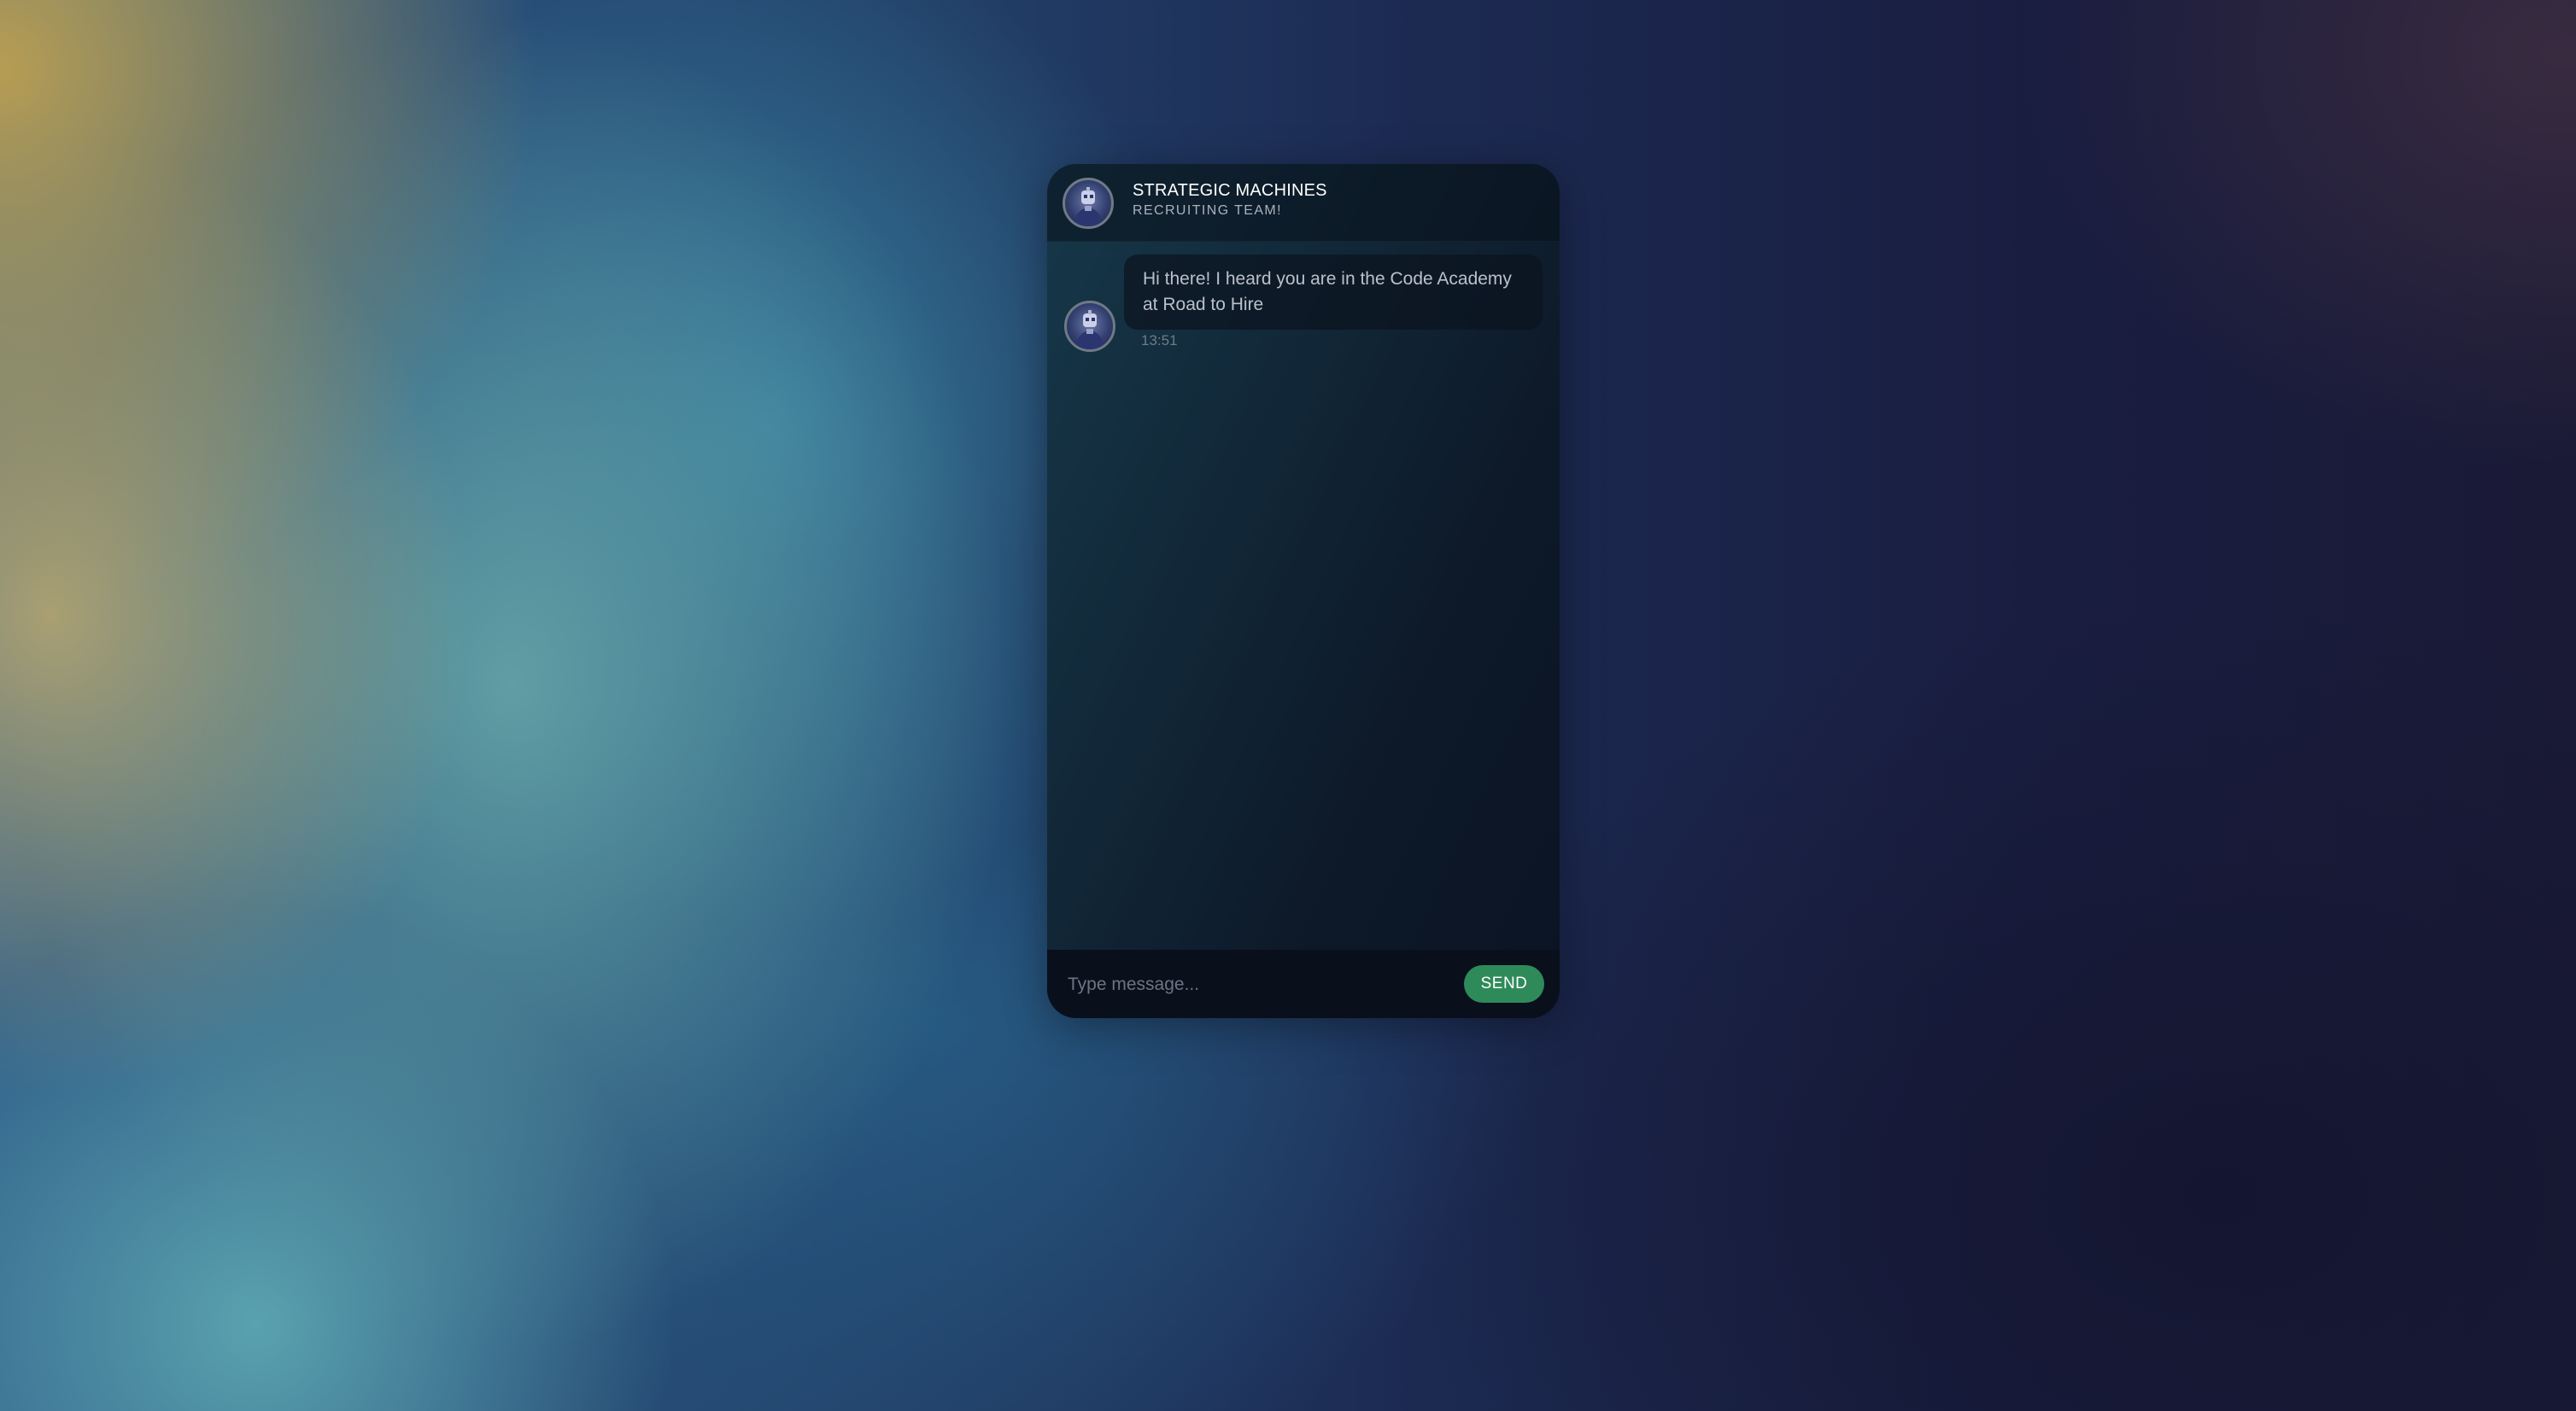 This screenshot has width=2576, height=1411. What do you see at coordinates (1504, 984) in the screenshot?
I see `send-button: SEND` at bounding box center [1504, 984].